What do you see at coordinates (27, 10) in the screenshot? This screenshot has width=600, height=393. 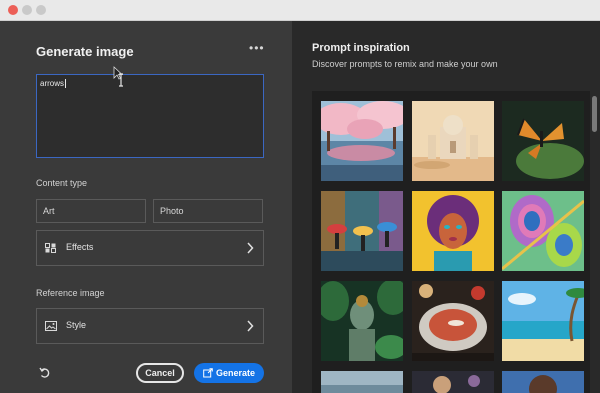 I see `minimize-window-button` at bounding box center [27, 10].